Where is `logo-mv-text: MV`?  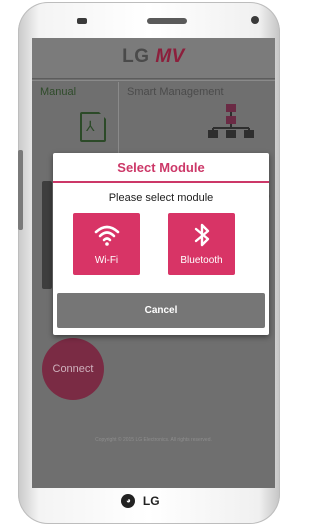
logo-mv-text: MV is located at coordinates (170, 56).